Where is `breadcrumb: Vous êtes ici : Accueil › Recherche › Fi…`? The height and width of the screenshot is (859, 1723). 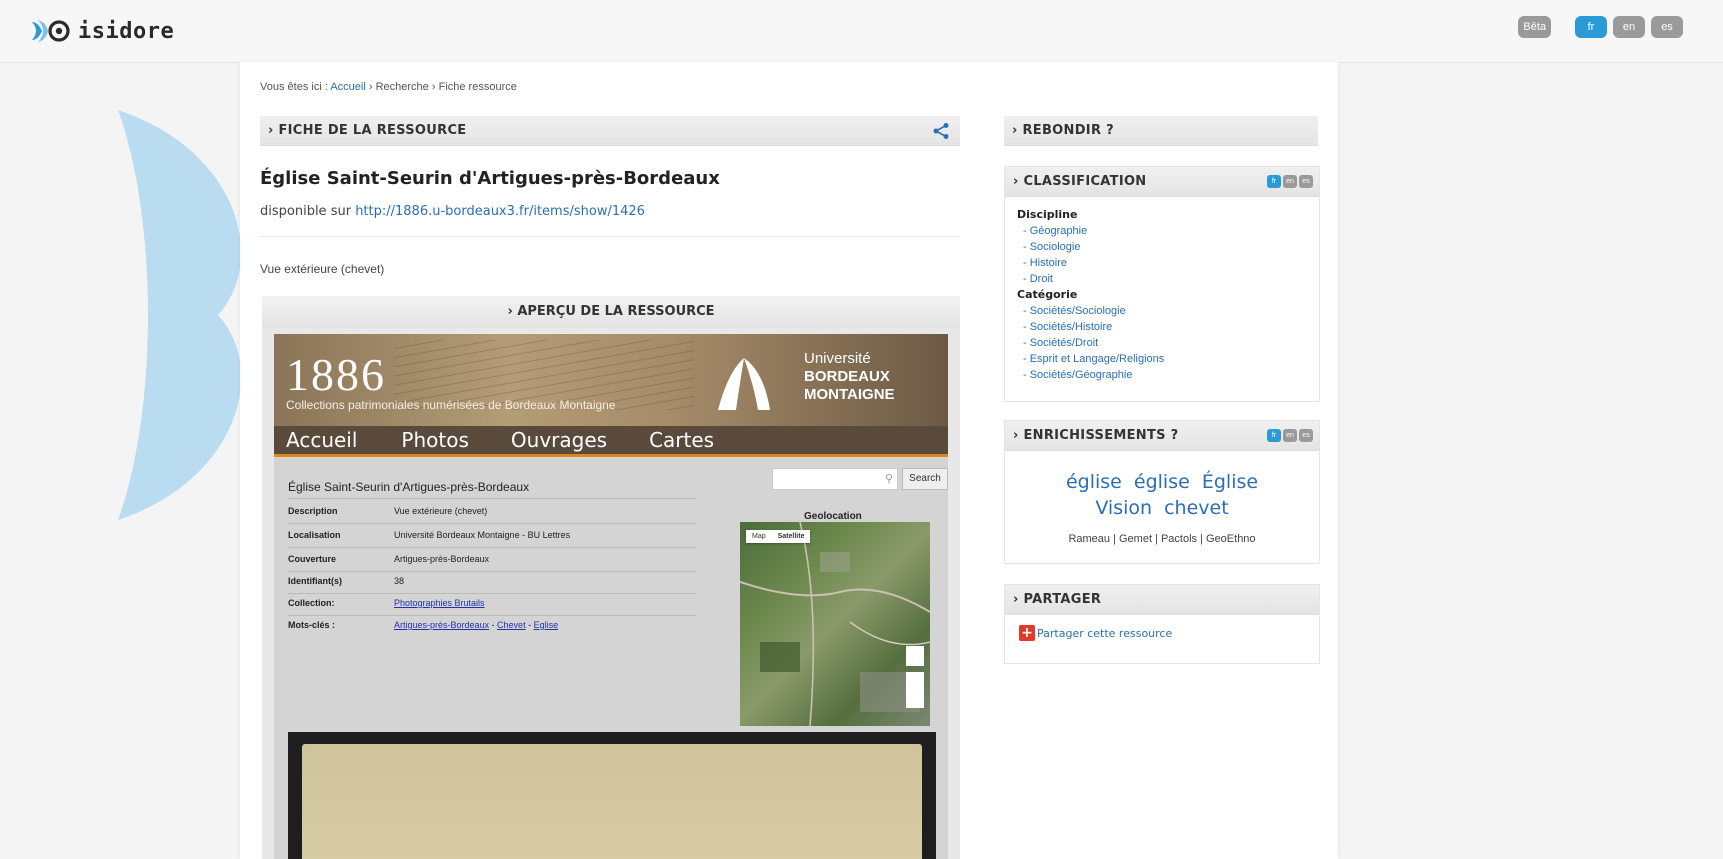 breadcrumb: Vous êtes ici : Accueil › Recherche › Fi… is located at coordinates (388, 87).